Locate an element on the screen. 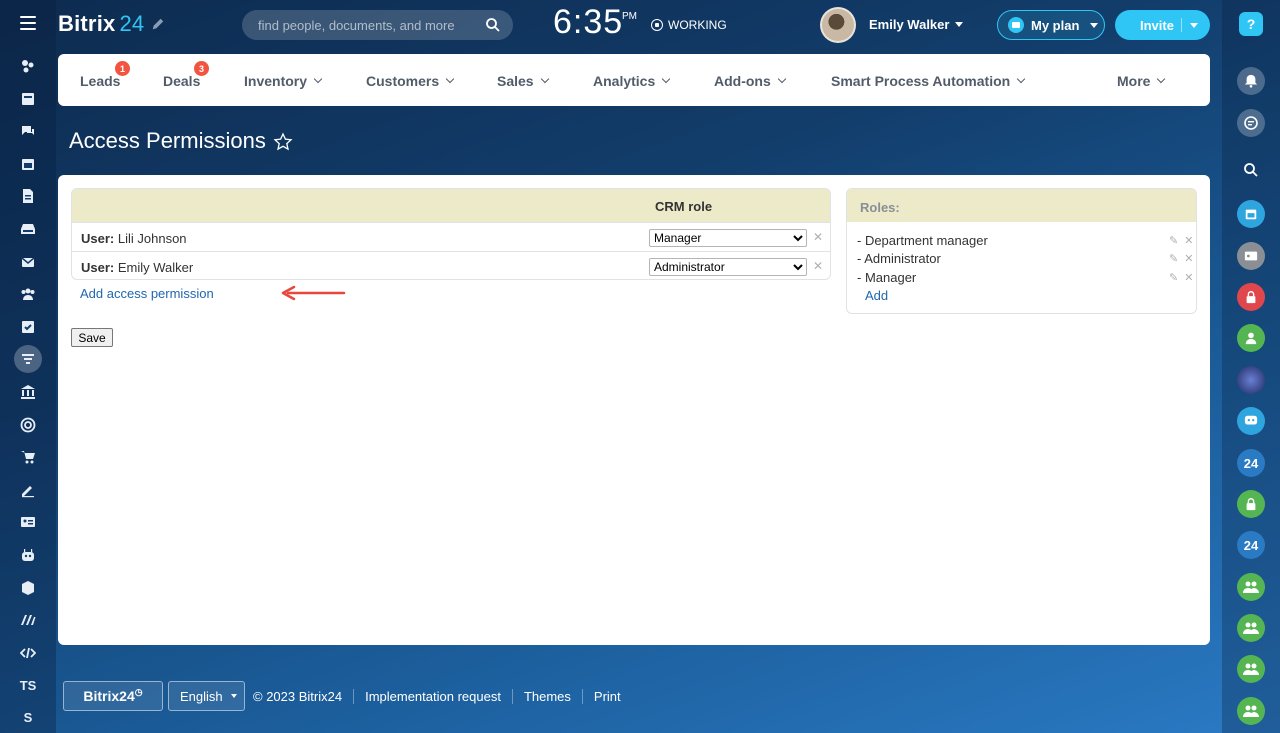 This screenshot has width=1280, height=733. user-icon is located at coordinates (1251, 338).